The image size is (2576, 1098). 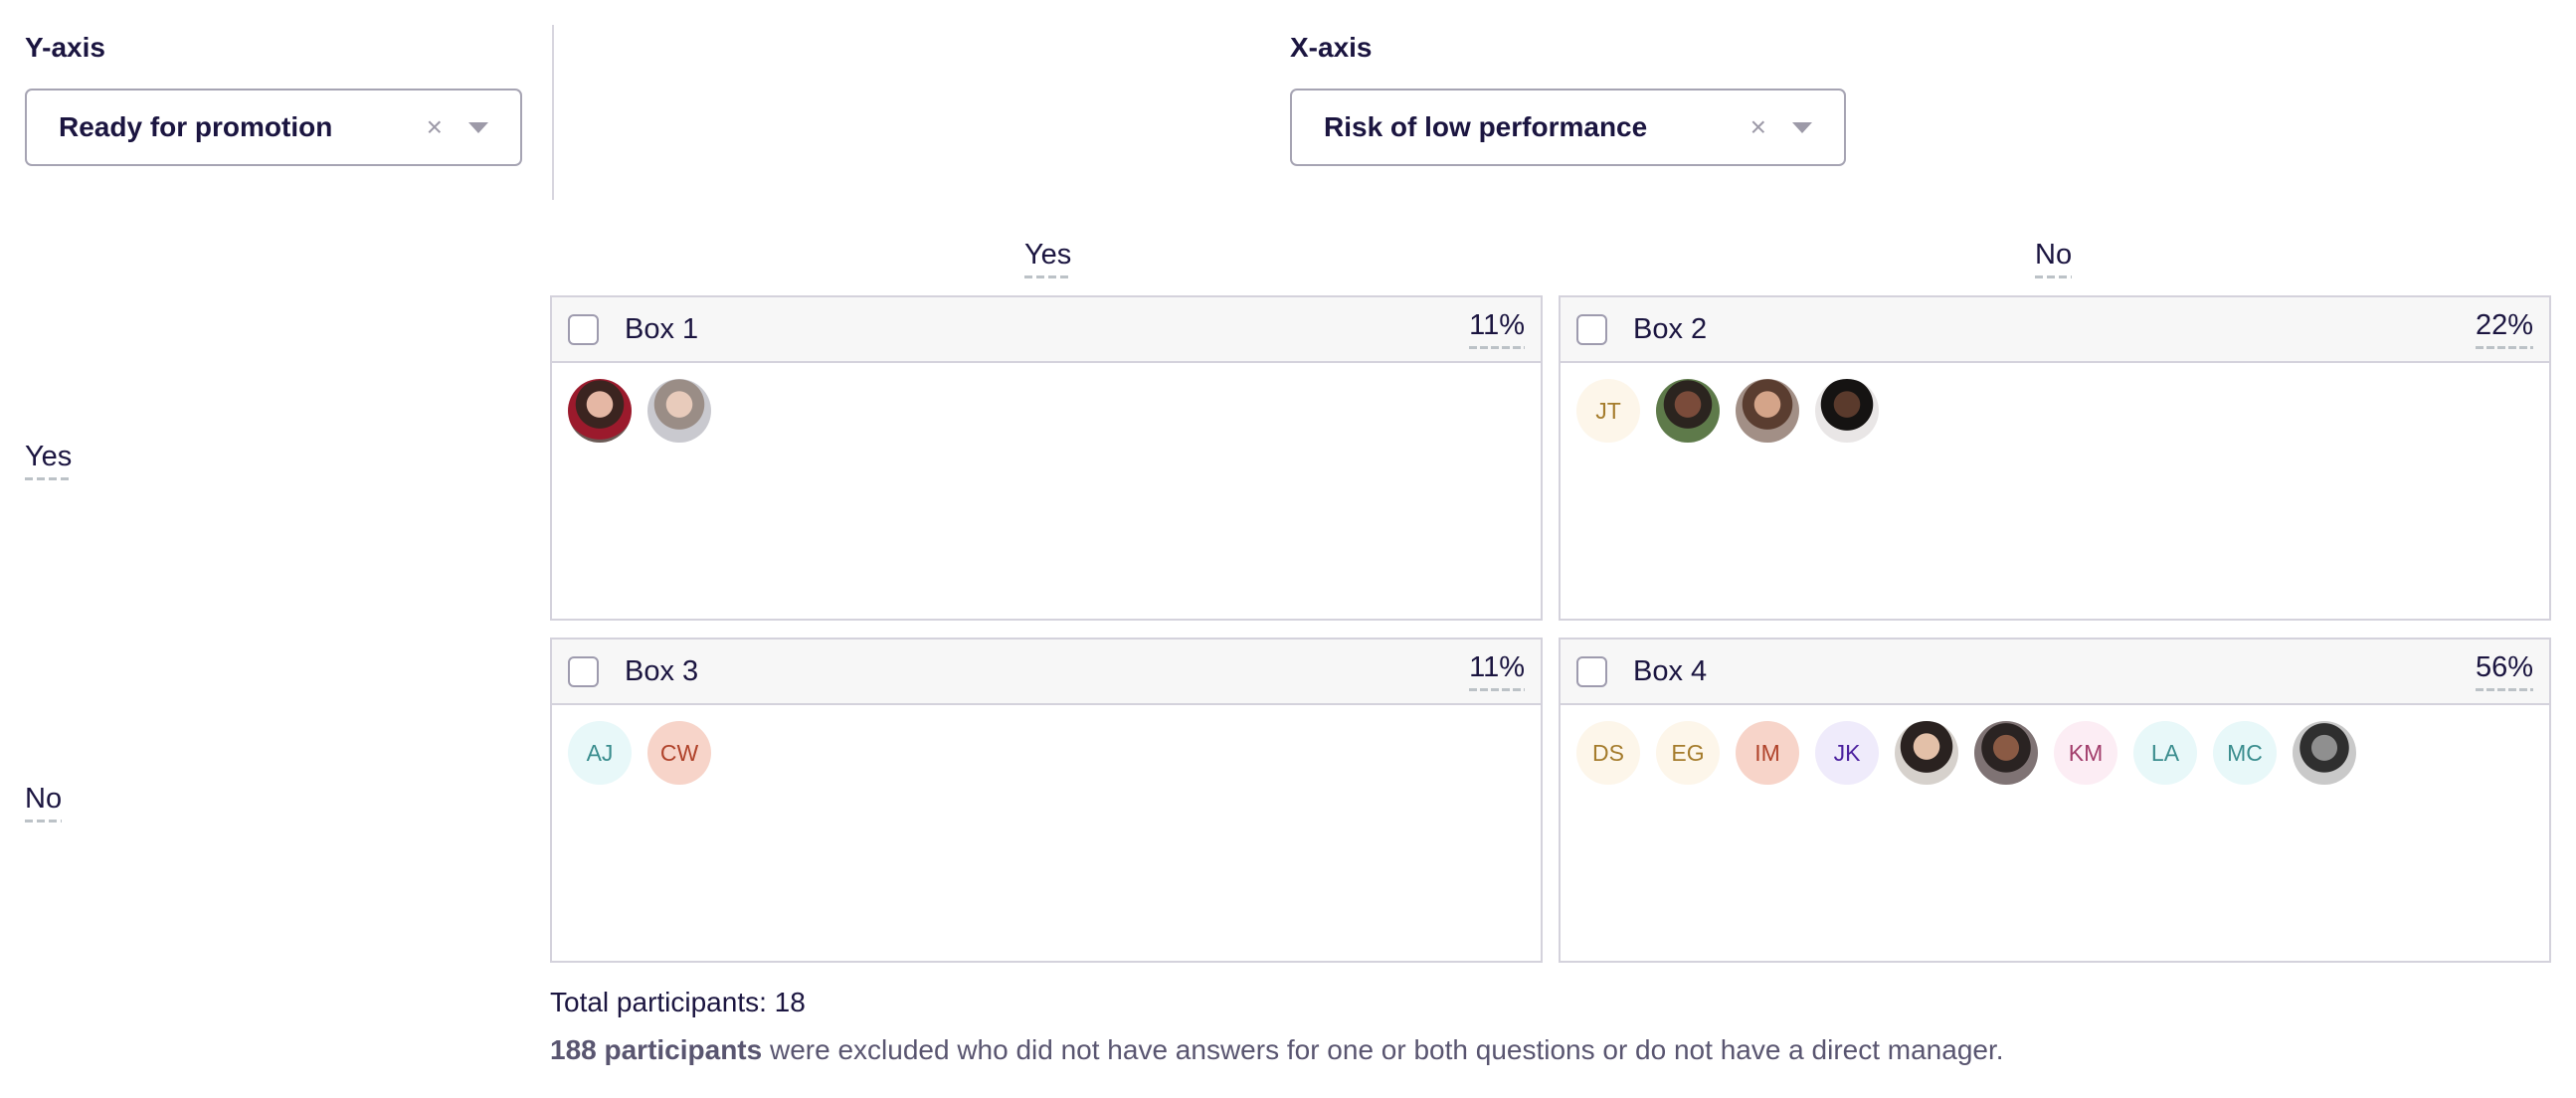 I want to click on box-title: Box 3, so click(x=662, y=670).